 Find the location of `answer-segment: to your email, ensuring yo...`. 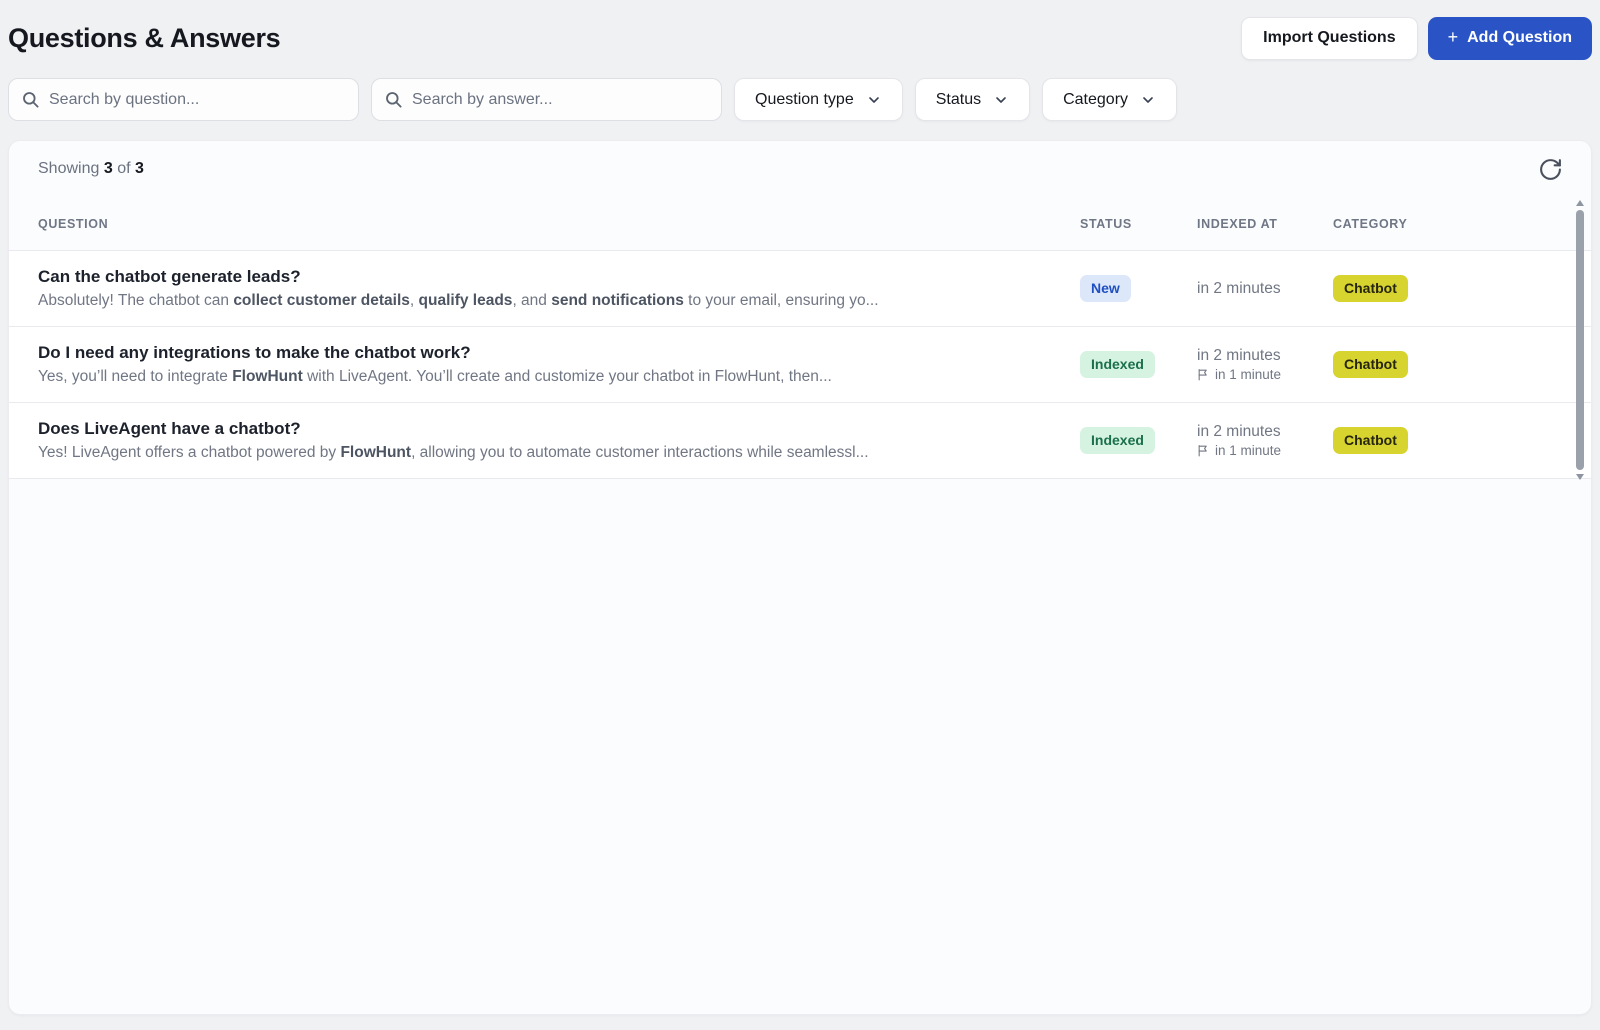

answer-segment: to your email, ensuring yo... is located at coordinates (781, 300).